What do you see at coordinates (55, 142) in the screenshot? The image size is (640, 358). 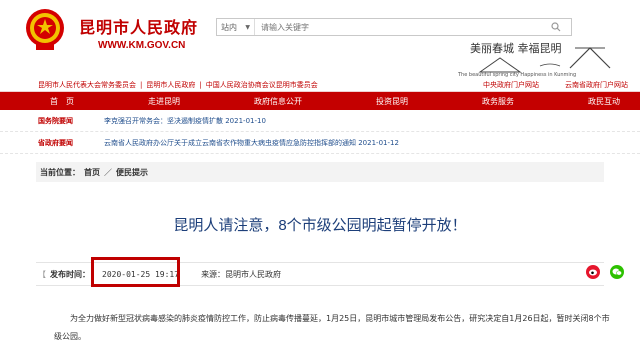 I see `notice-tag: 省政府要闻` at bounding box center [55, 142].